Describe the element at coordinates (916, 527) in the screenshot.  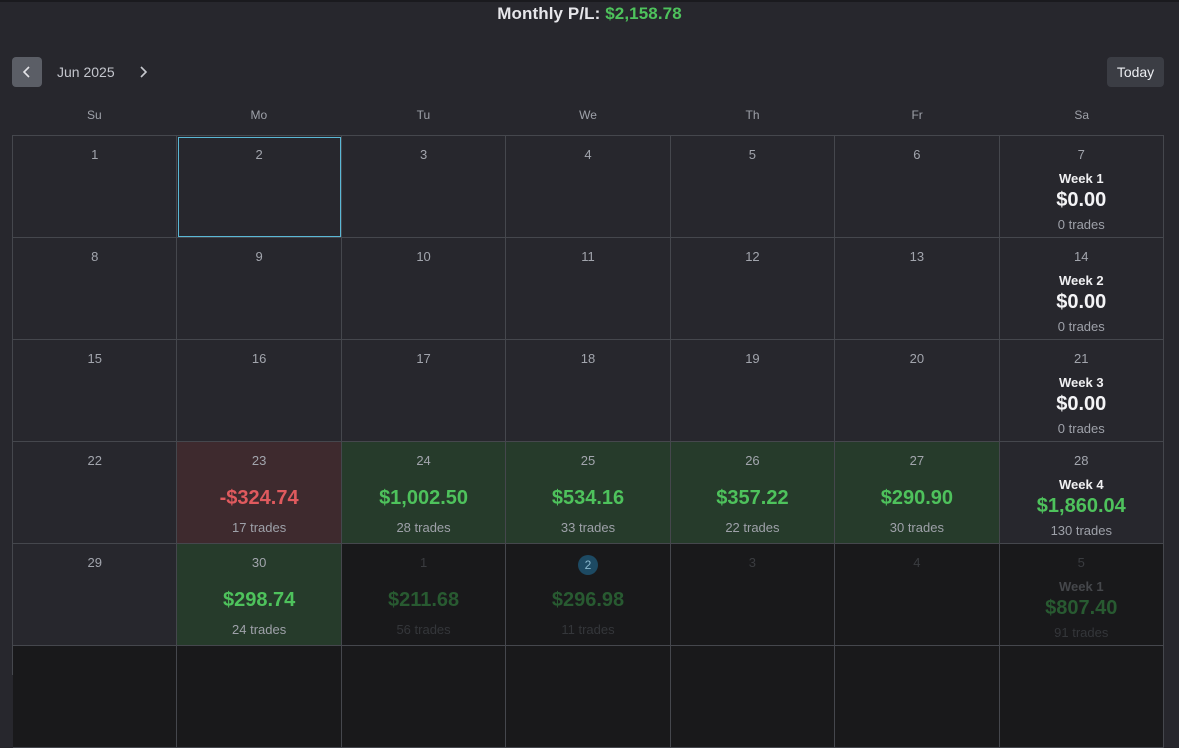
I see `day-trade-count: 30 trades` at that location.